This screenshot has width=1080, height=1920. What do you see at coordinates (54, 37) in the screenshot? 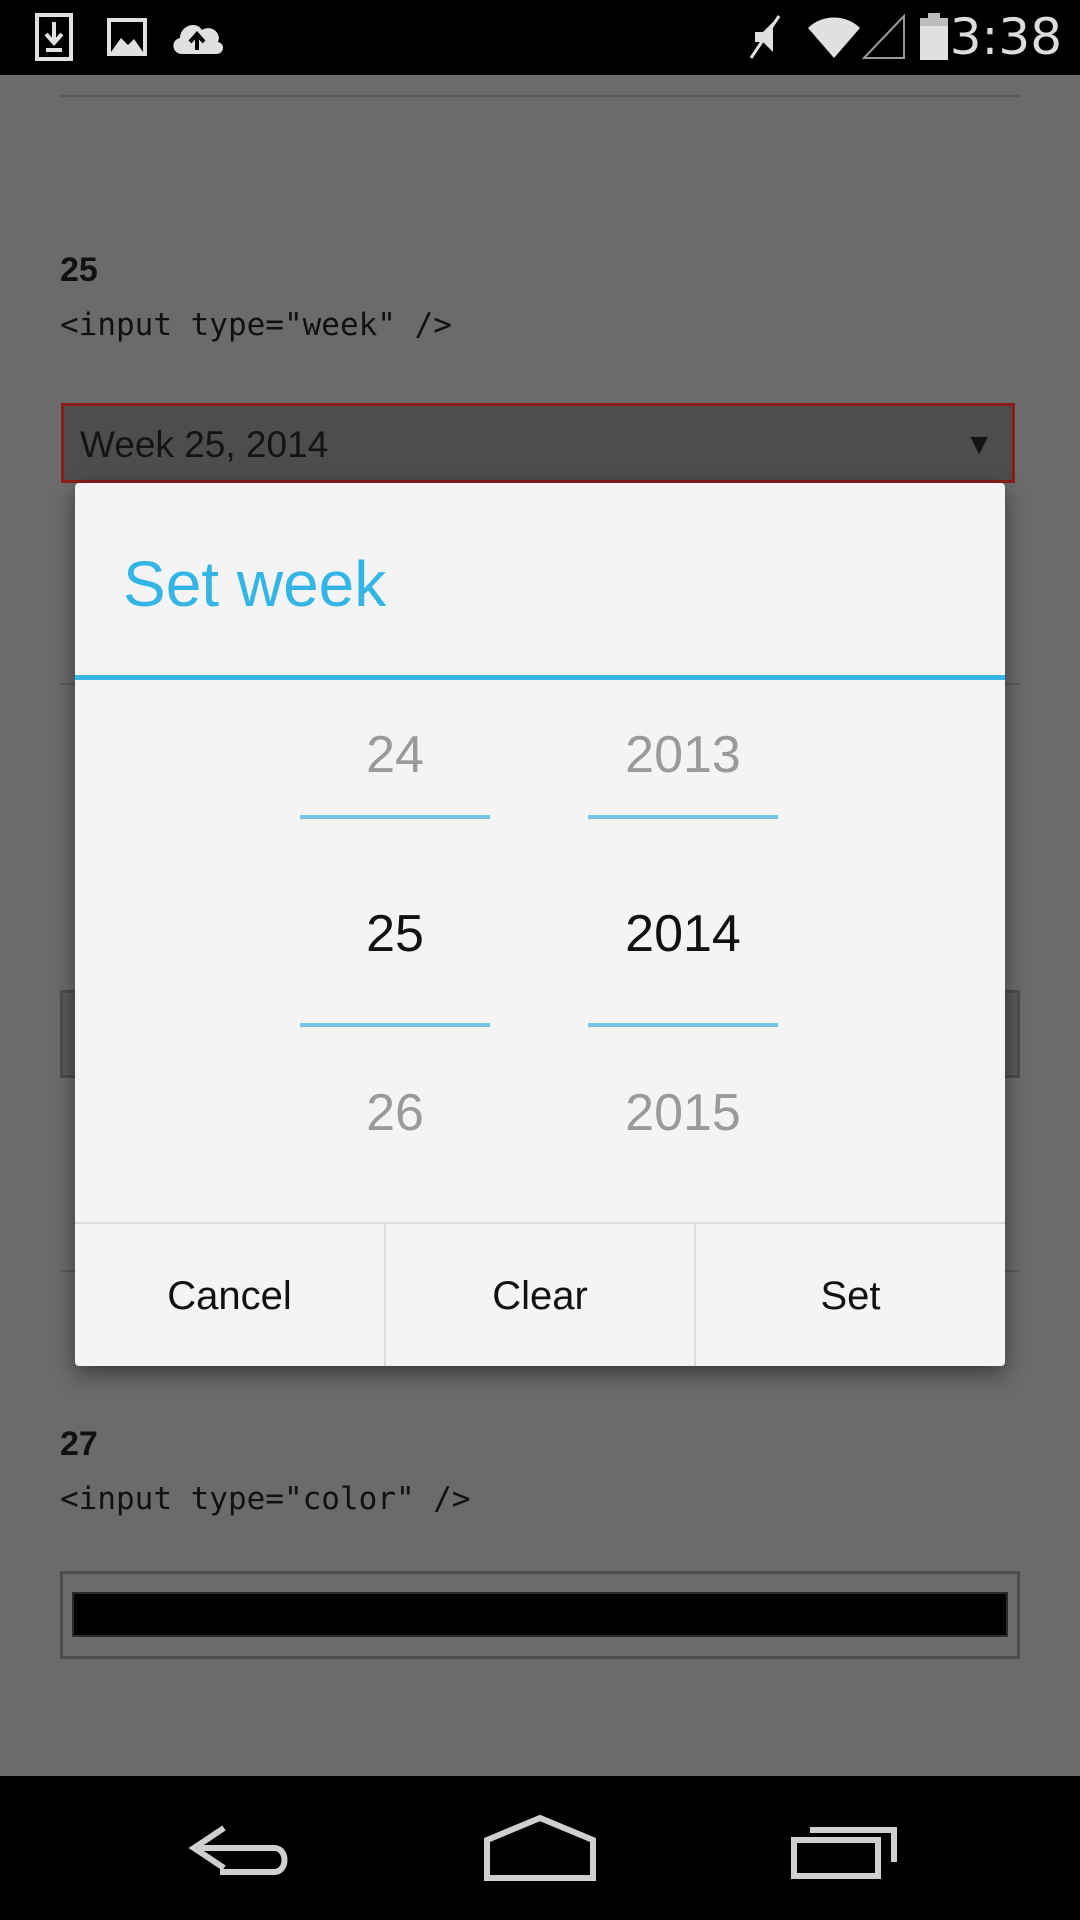
I see `download-icon` at bounding box center [54, 37].